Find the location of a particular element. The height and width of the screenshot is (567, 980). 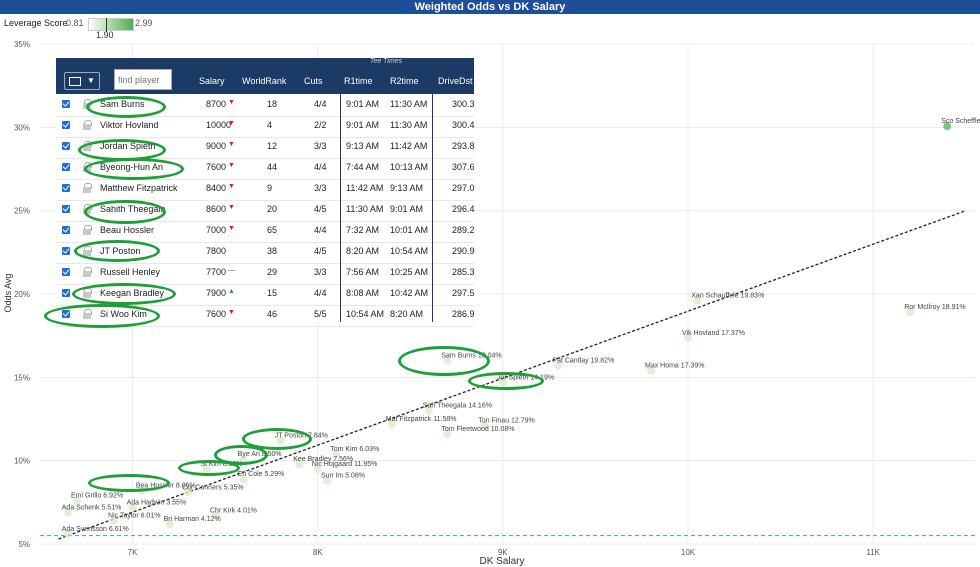

x-tick-label: 8K is located at coordinates (318, 552).